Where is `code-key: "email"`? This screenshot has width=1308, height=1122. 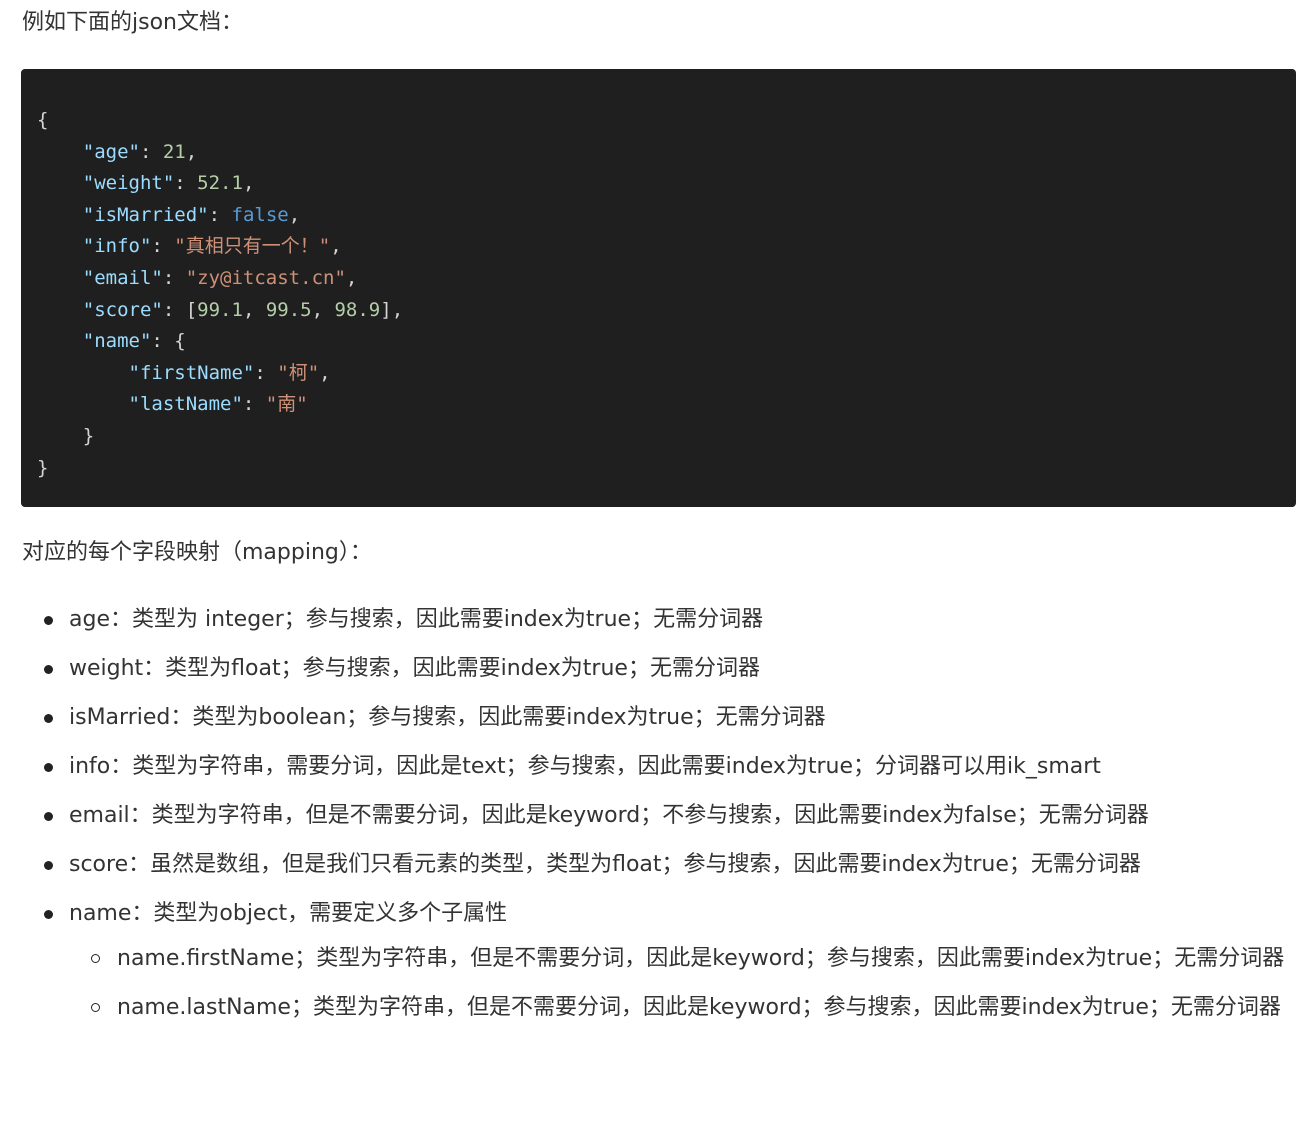
code-key: "email" is located at coordinates (122, 277).